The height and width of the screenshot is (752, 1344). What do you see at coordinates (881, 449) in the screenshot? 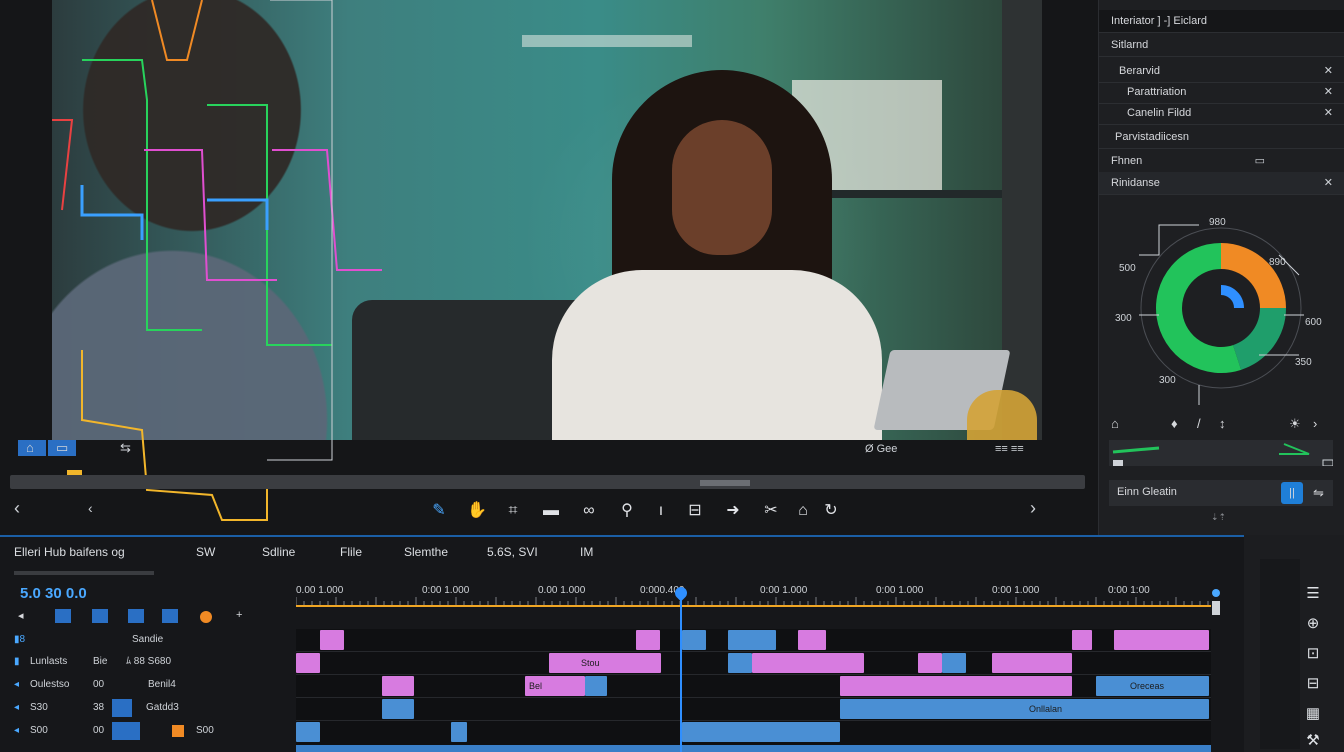
I see `view-label: Ø Gee` at bounding box center [881, 449].